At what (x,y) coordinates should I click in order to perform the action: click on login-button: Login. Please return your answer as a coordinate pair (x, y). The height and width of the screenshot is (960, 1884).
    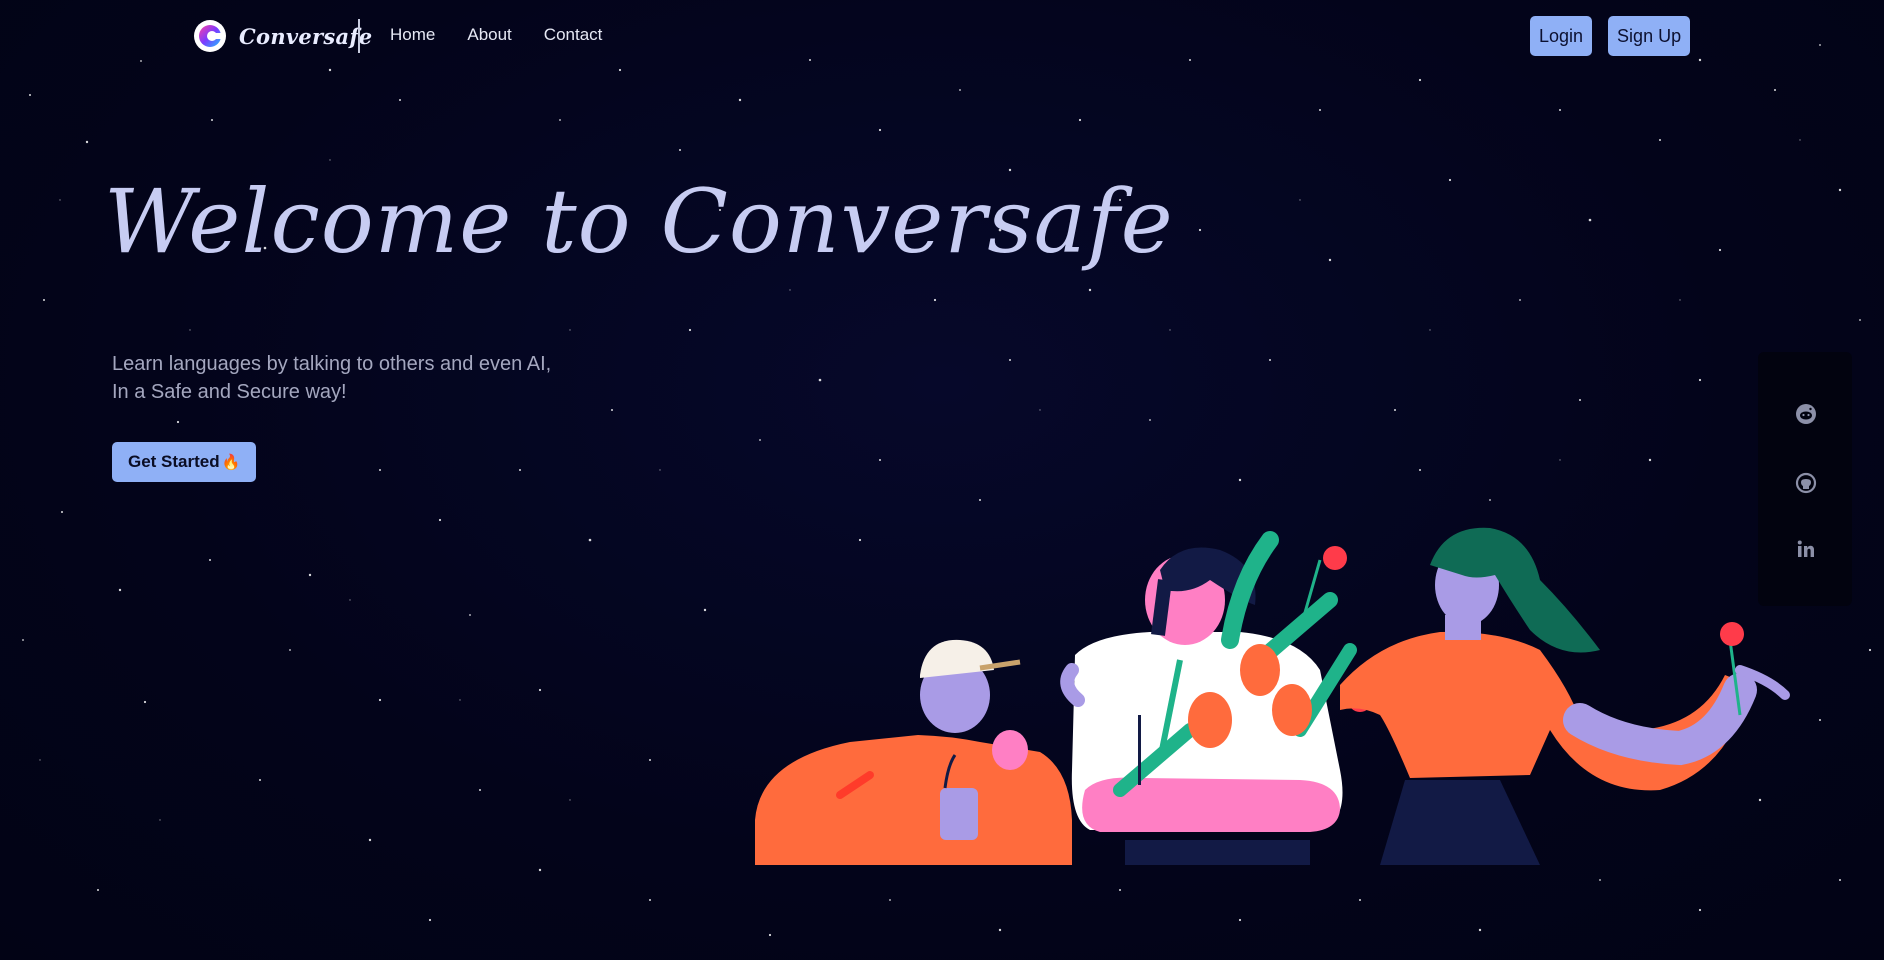
    Looking at the image, I should click on (1561, 36).